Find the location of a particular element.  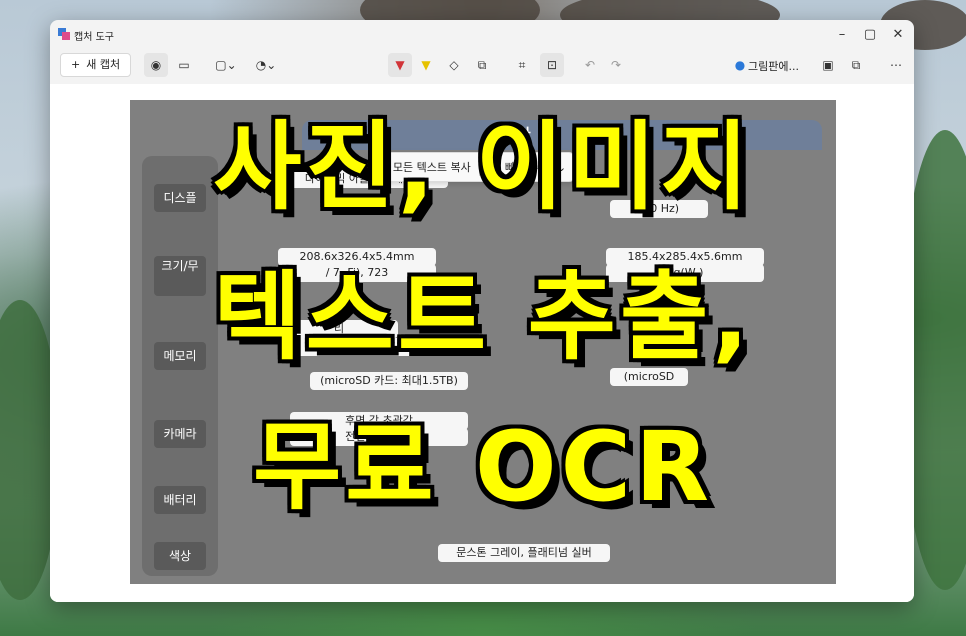

close-icon: ✕ is located at coordinates (898, 35).